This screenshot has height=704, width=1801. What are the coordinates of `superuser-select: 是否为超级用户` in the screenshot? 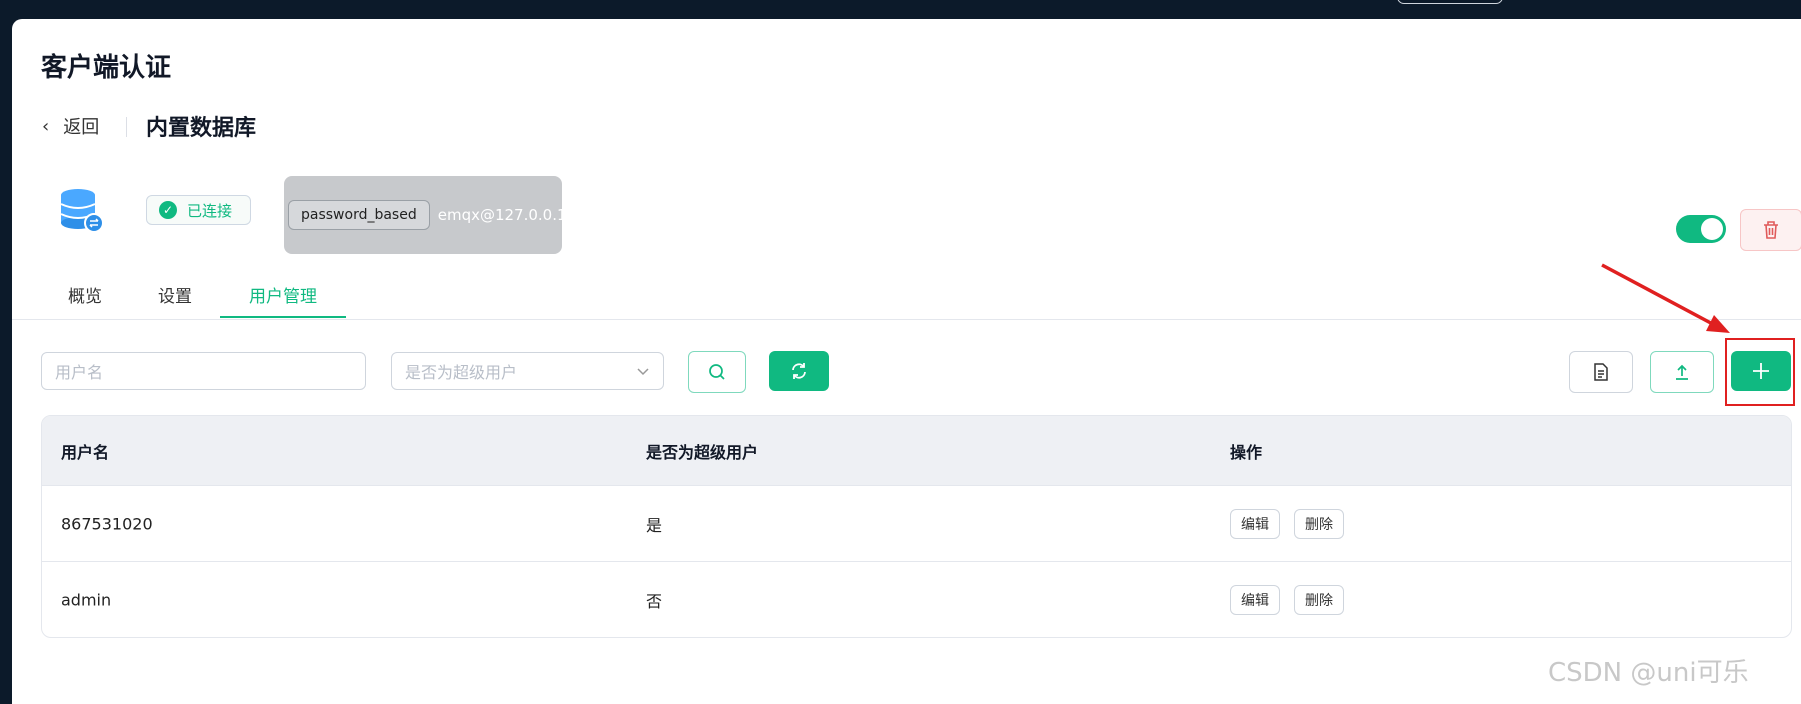 It's located at (527, 371).